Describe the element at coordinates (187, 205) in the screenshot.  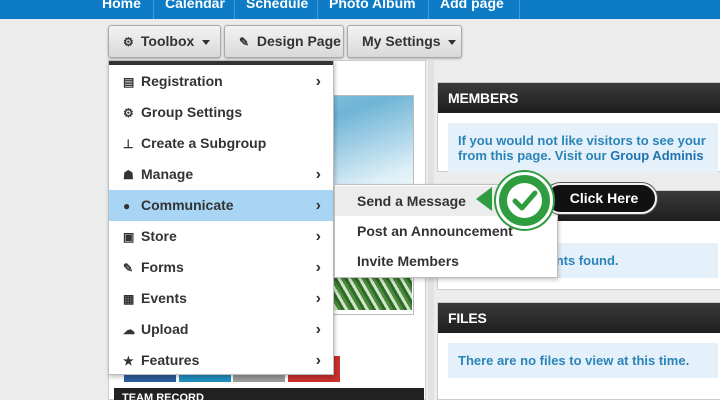
I see `menu-item-label: Communicate` at that location.